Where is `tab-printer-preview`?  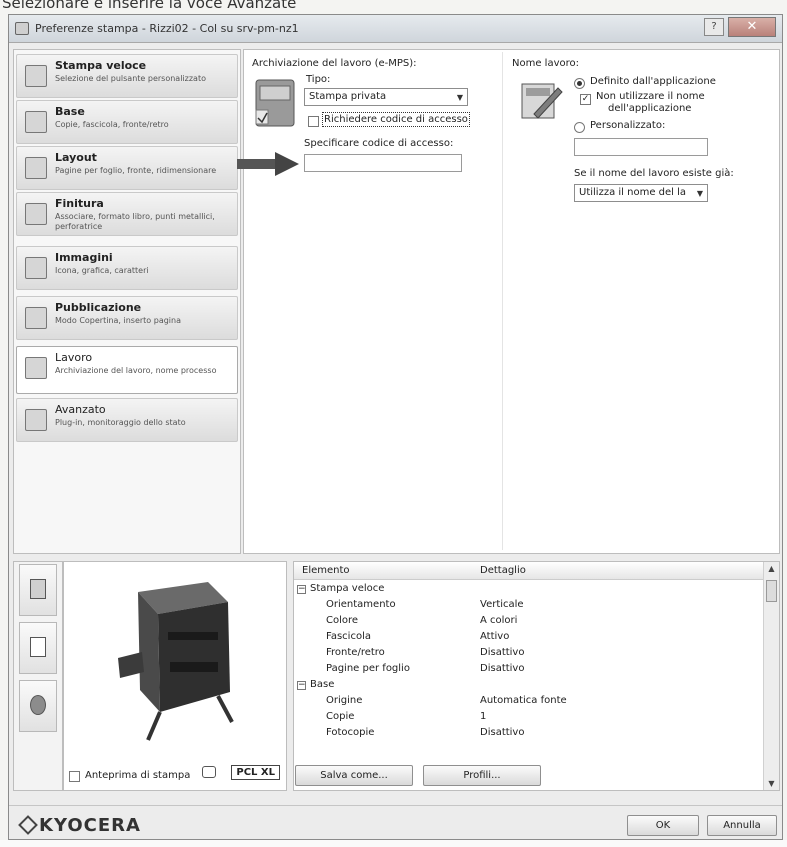
tab-printer-preview is located at coordinates (38, 590).